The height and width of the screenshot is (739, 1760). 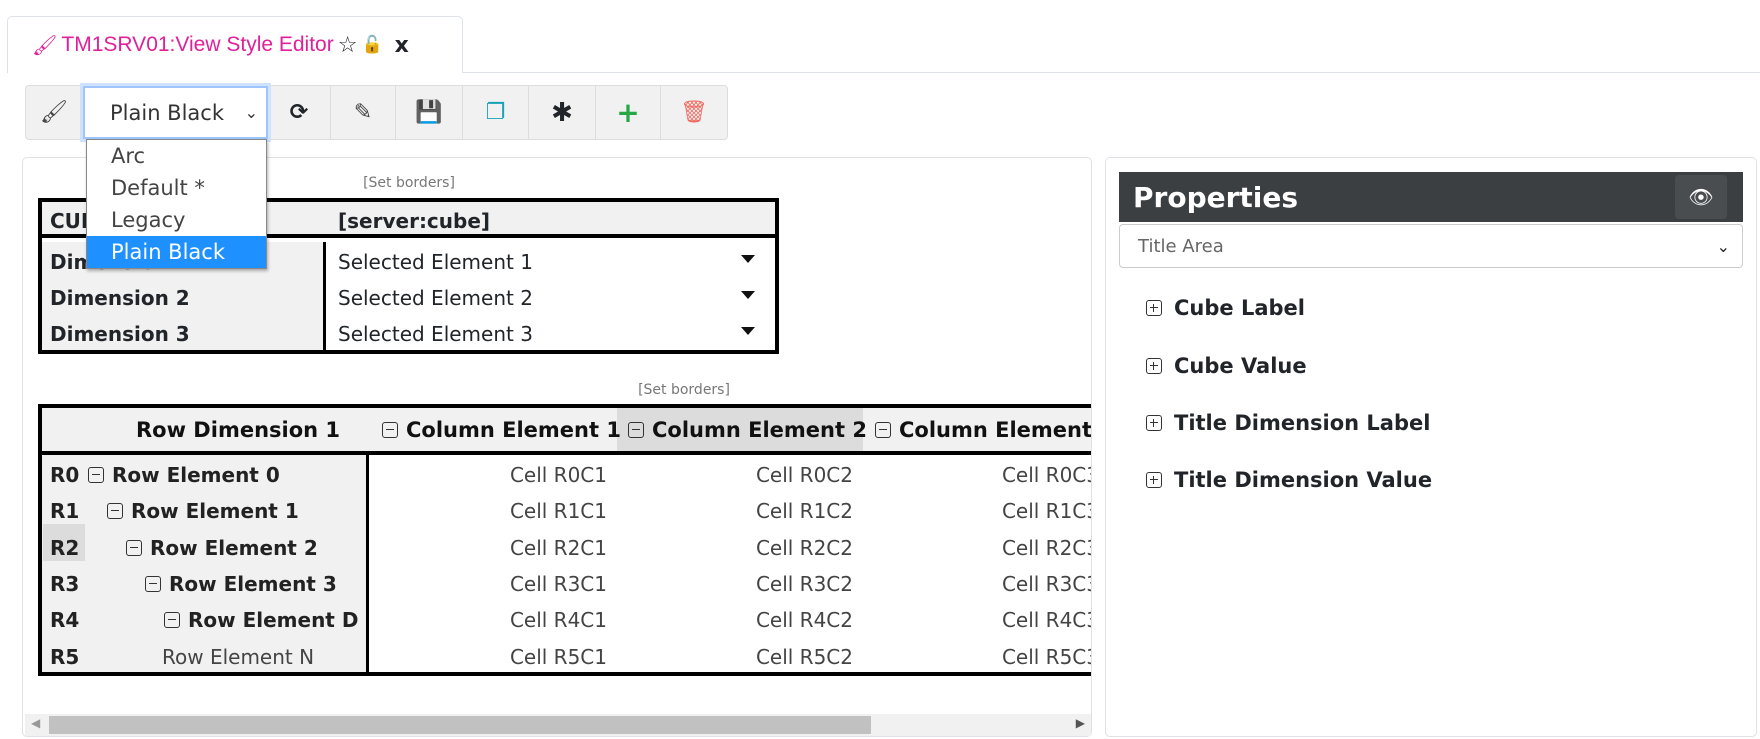 I want to click on unlock-icon: 🔓, so click(x=371, y=45).